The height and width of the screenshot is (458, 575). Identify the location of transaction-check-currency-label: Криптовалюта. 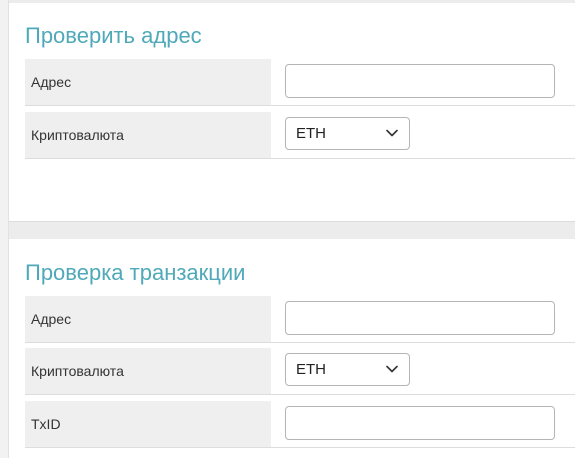
(148, 371).